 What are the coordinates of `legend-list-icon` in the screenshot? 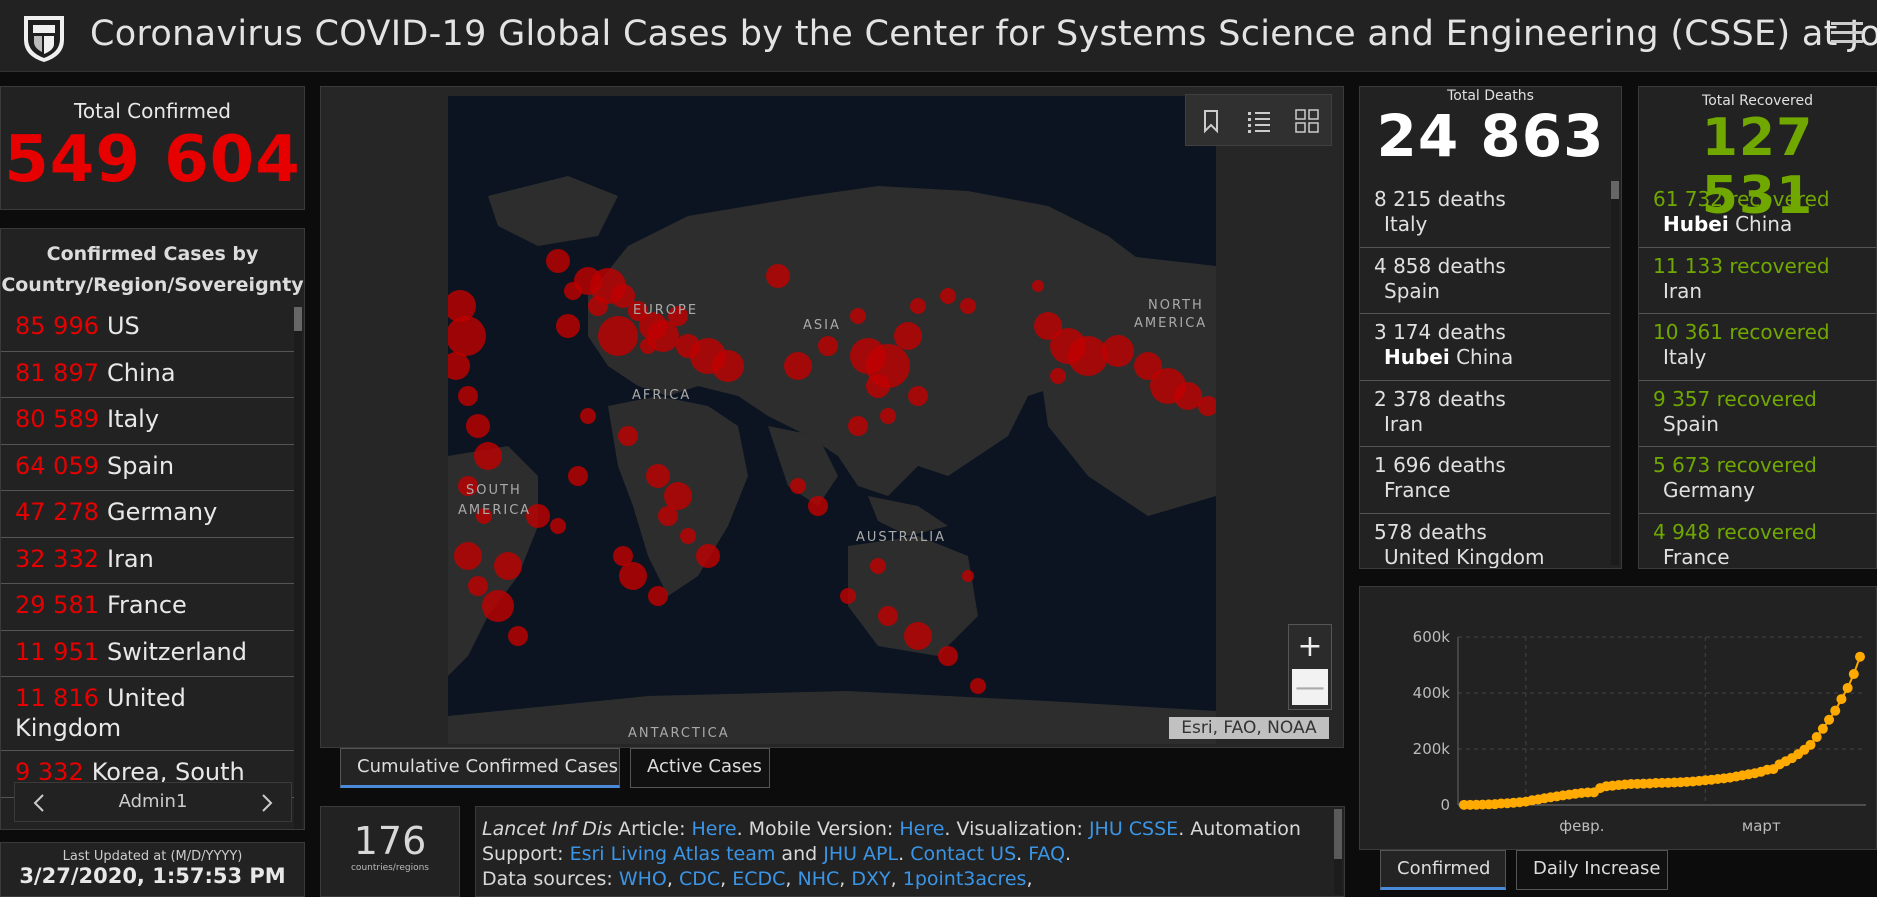 It's located at (1259, 121).